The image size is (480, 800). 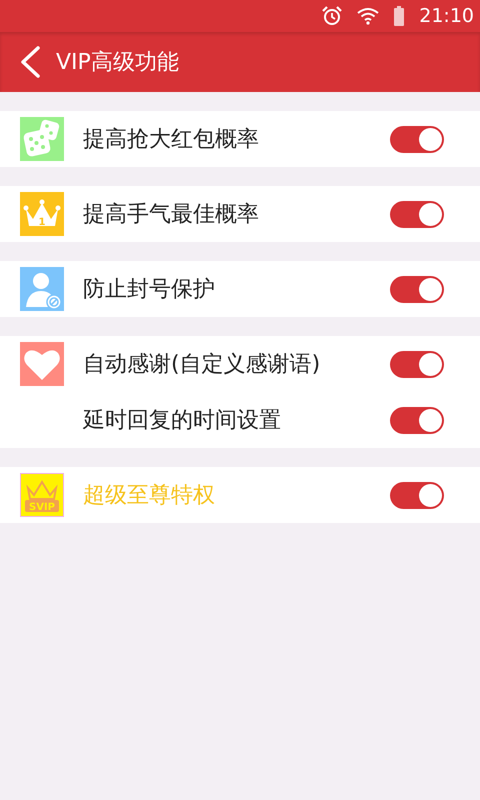 What do you see at coordinates (171, 140) in the screenshot?
I see `setting-label: 提高抢大红包概率` at bounding box center [171, 140].